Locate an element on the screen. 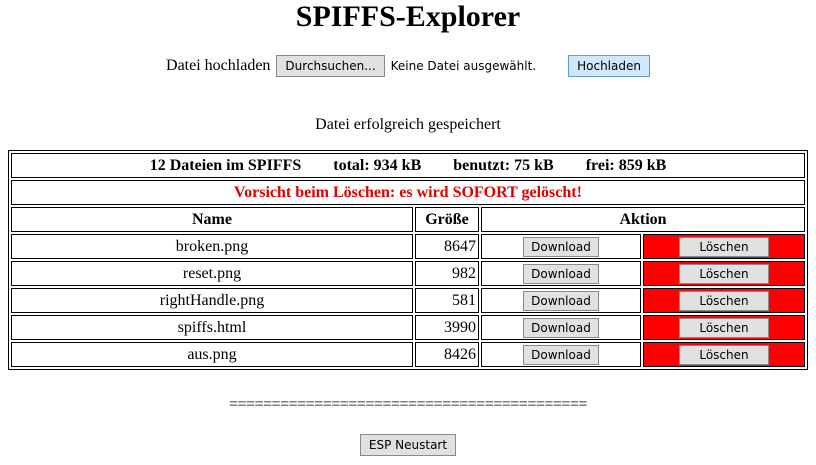  file-size: 3990 is located at coordinates (447, 327).